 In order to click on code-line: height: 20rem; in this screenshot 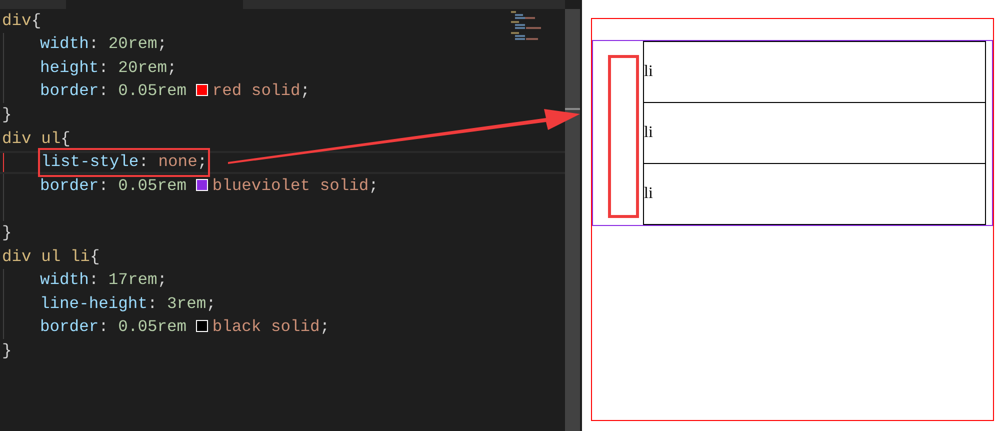, I will do `click(108, 67)`.